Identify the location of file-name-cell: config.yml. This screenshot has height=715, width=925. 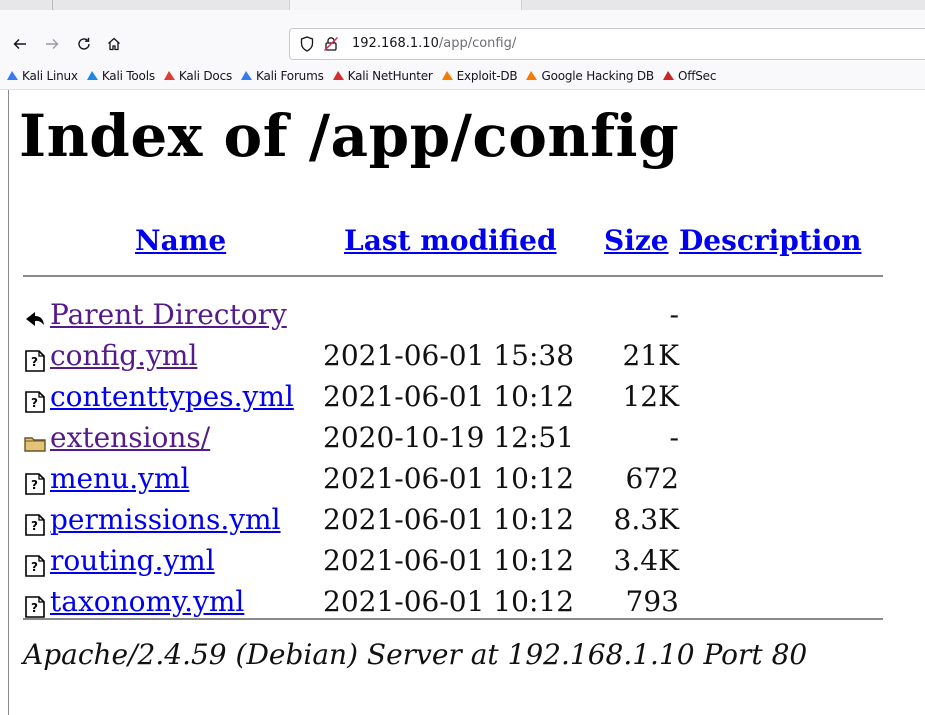
(123, 355).